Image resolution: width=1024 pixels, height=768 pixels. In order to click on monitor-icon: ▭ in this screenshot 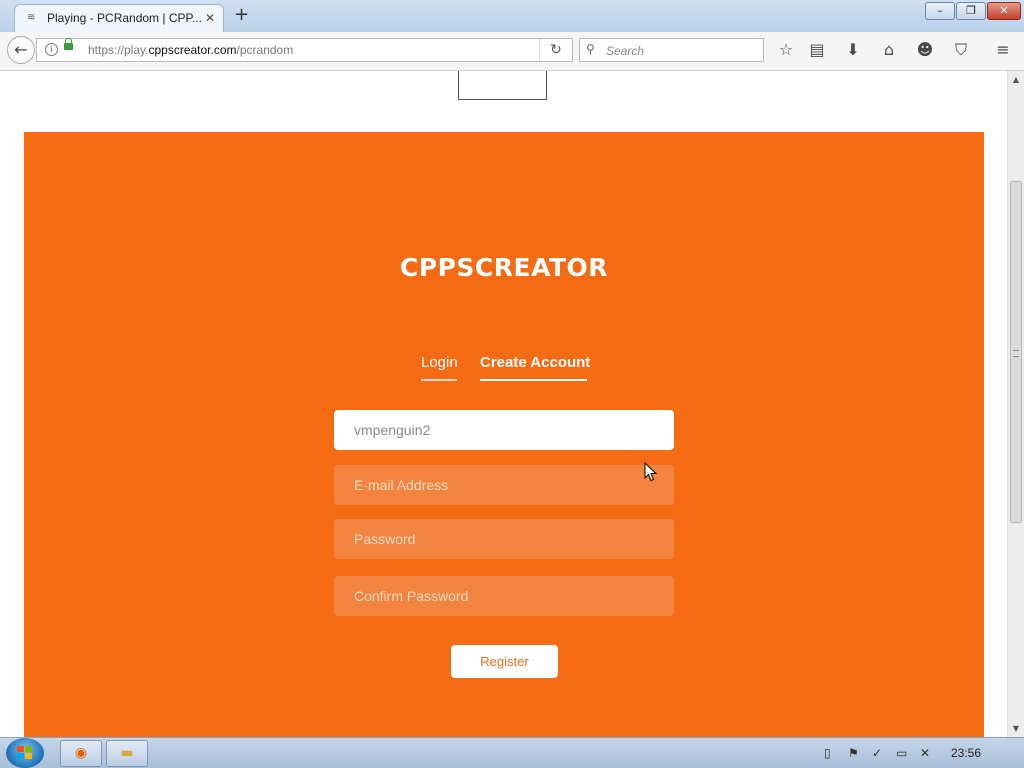, I will do `click(901, 753)`.